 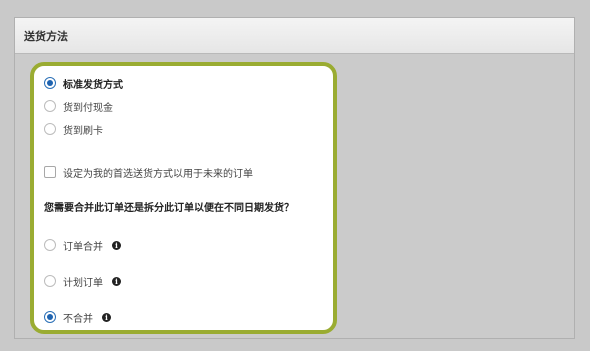 I want to click on preferred-method-row: 设定为我的首选送货方式以用于未来的订单, so click(x=148, y=172).